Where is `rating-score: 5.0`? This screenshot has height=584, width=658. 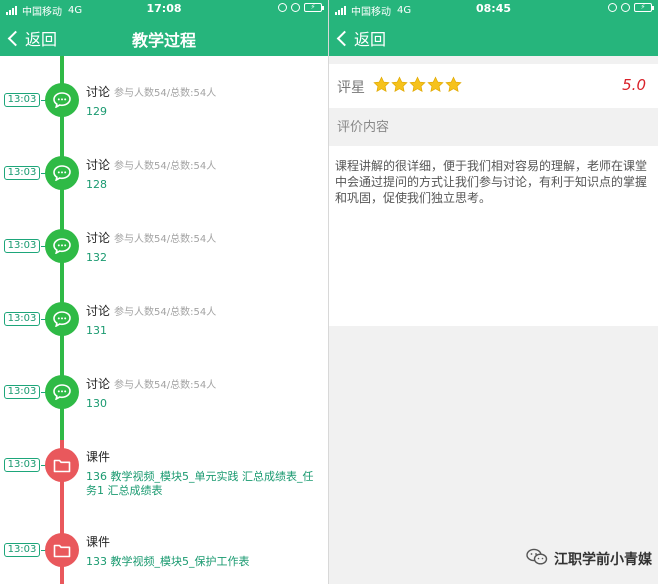
rating-score: 5.0 is located at coordinates (634, 85).